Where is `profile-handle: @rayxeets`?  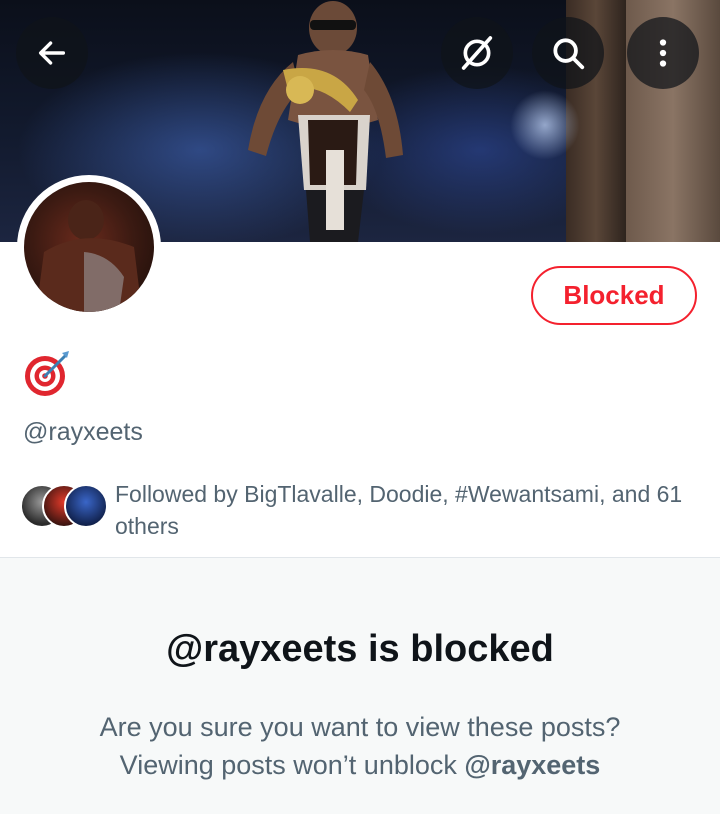 profile-handle: @rayxeets is located at coordinates (83, 432).